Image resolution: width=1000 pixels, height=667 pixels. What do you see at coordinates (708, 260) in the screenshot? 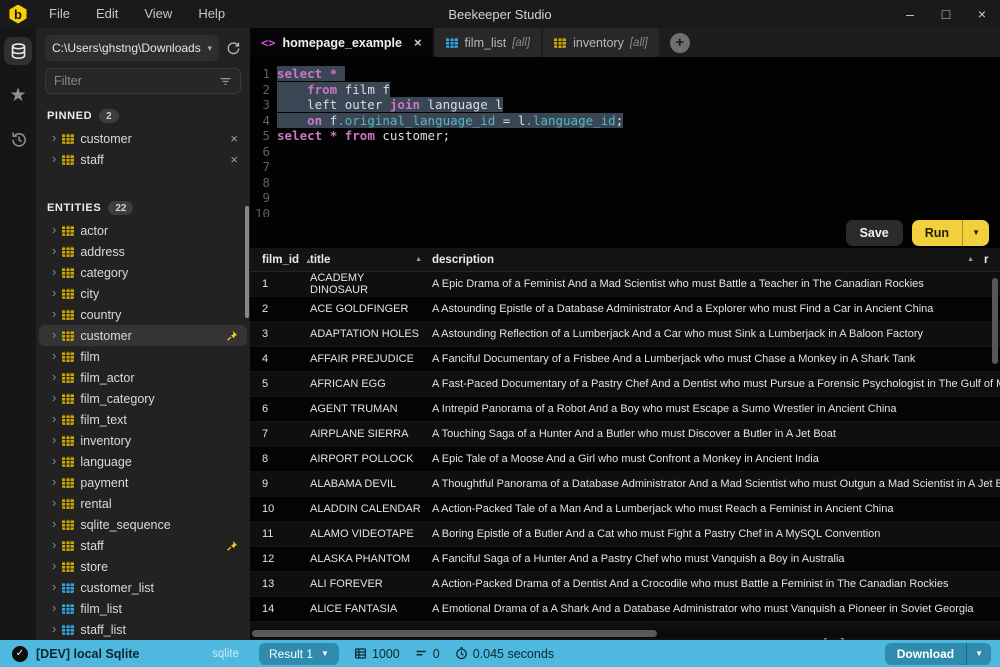
I see `column-header-description: description ▲` at bounding box center [708, 260].